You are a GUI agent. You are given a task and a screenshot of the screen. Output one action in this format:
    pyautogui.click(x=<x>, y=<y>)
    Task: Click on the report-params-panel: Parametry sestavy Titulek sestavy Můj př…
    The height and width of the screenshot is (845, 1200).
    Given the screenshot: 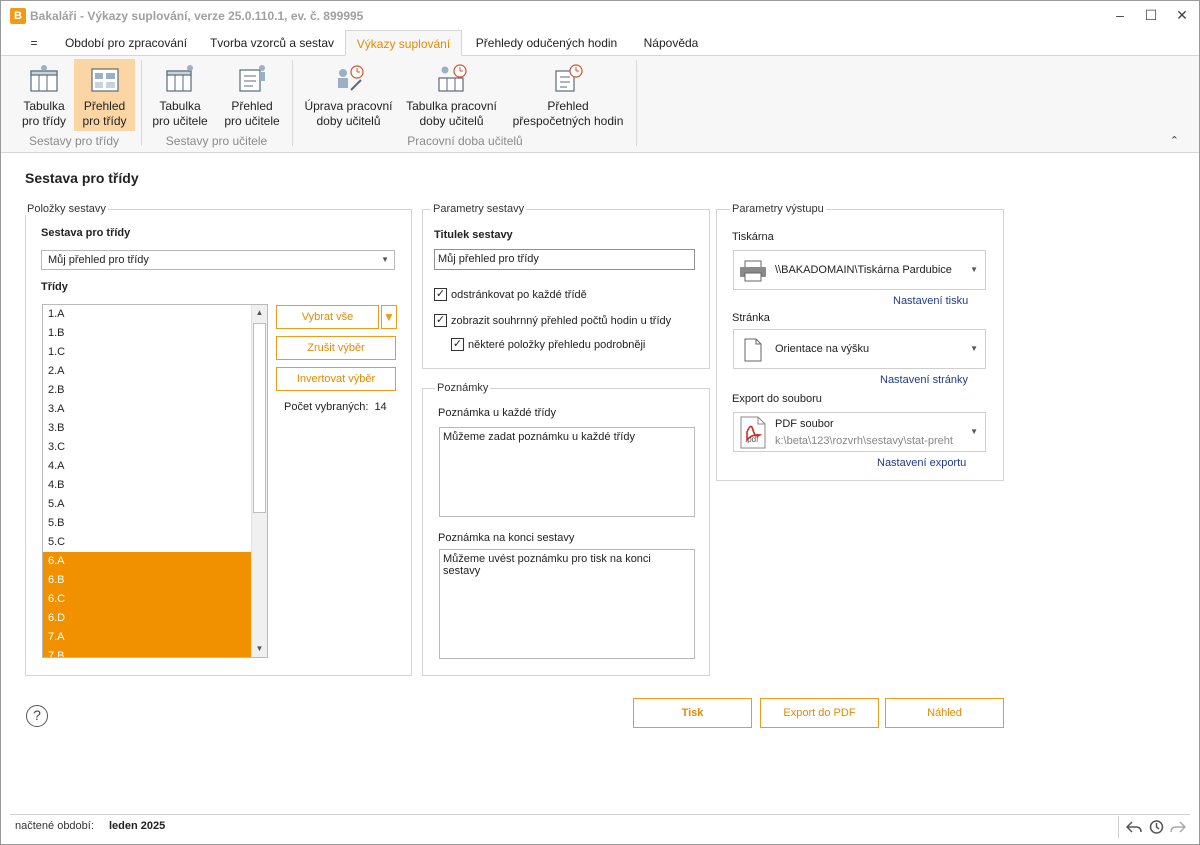 What is the action you would take?
    pyautogui.click(x=566, y=286)
    